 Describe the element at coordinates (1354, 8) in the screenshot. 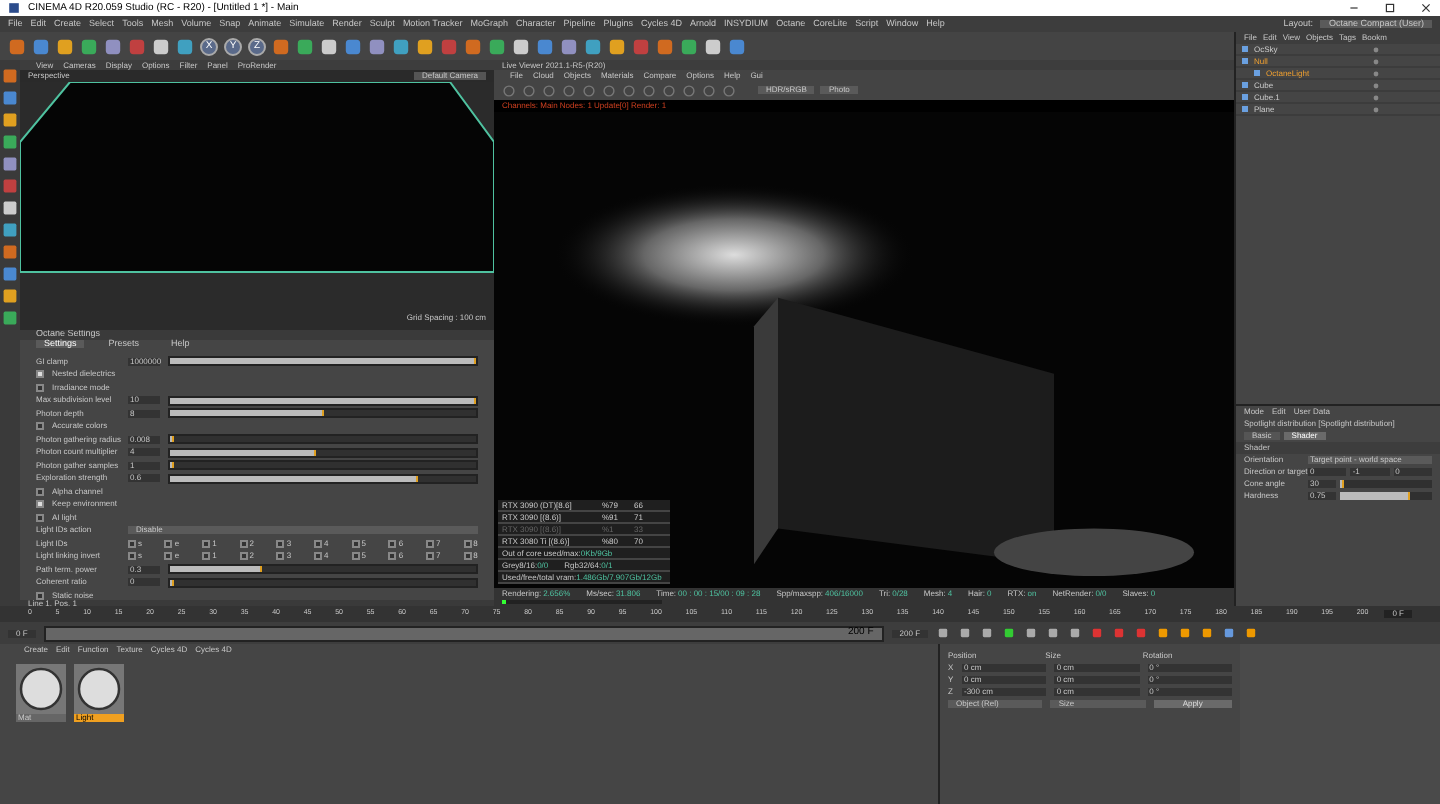

I see `minimize-icon` at that location.